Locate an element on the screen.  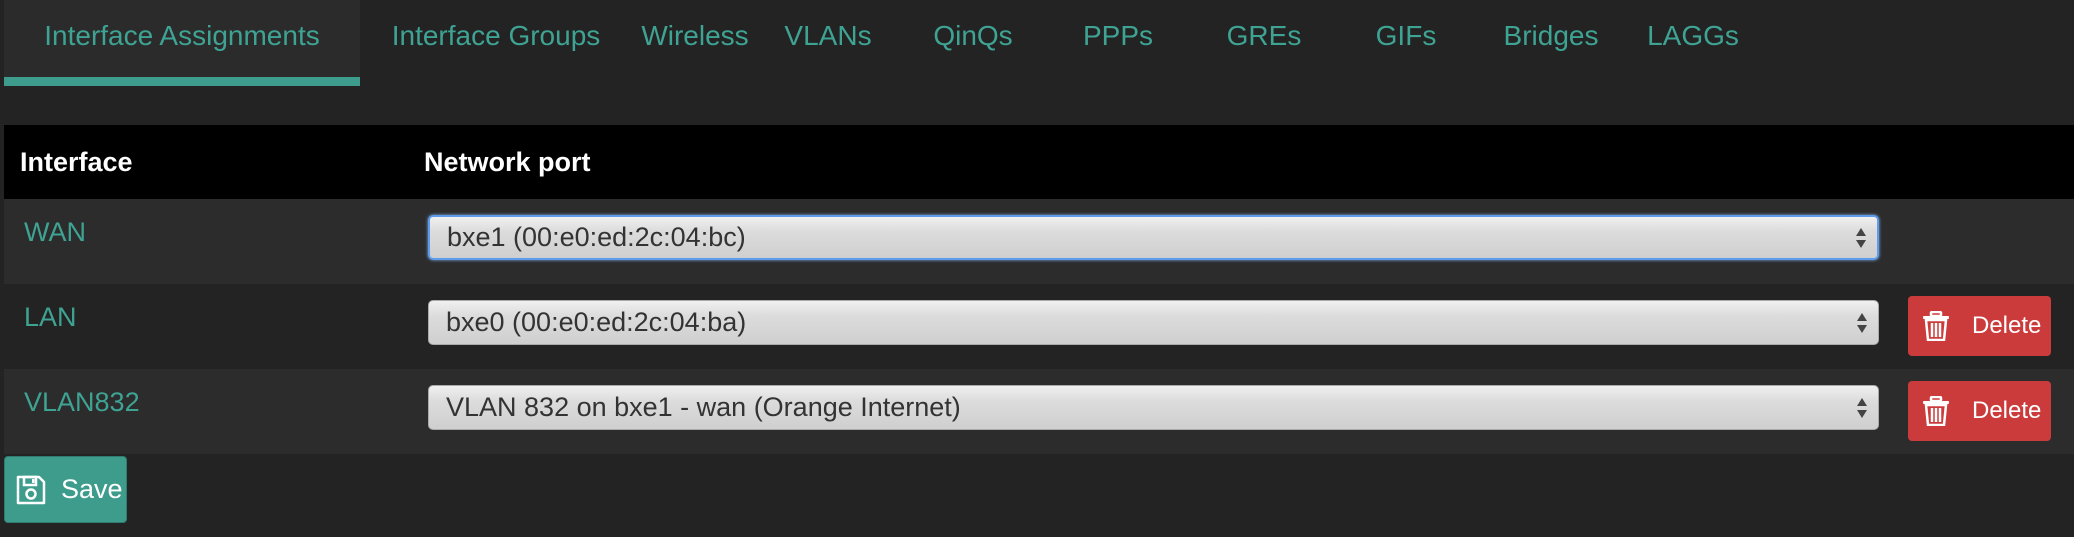
delete-button-lan: Delete is located at coordinates (1979, 326).